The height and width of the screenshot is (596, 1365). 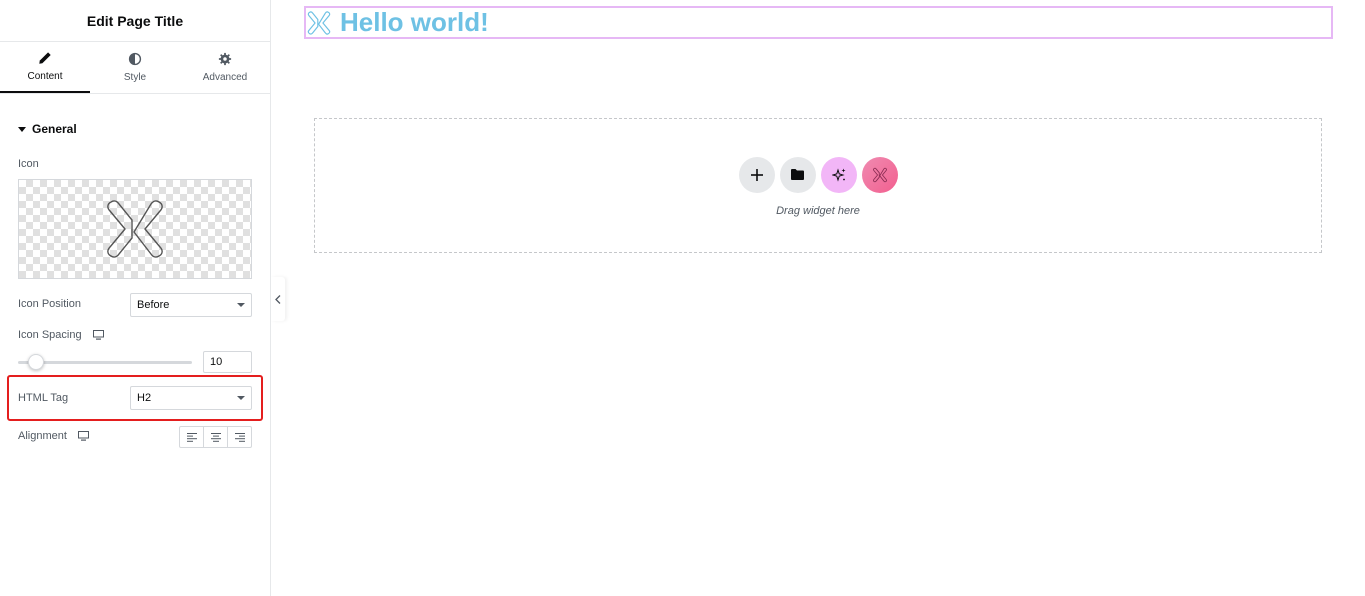 What do you see at coordinates (227, 362) in the screenshot?
I see `icon-spacing-input: 10` at bounding box center [227, 362].